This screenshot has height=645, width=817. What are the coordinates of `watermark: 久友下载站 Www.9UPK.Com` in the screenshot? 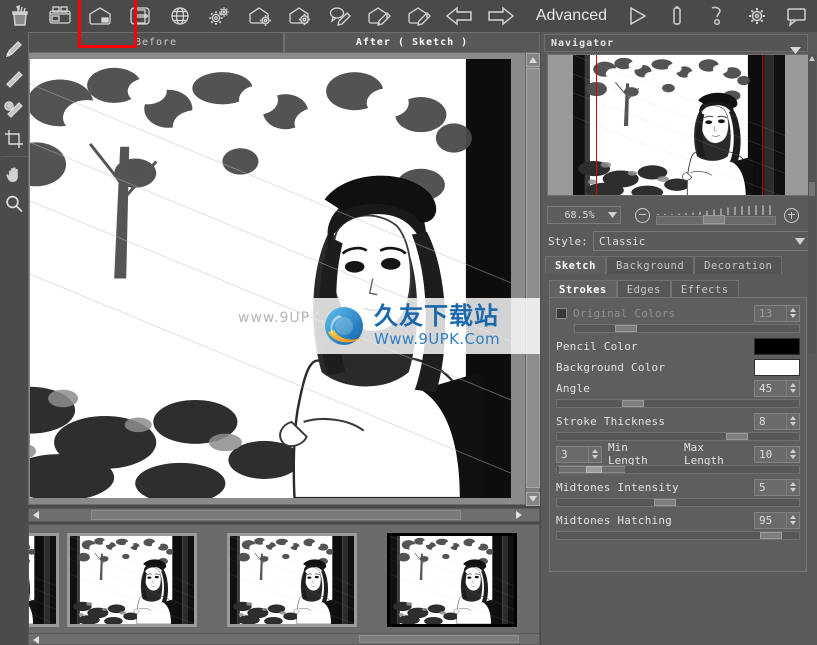 It's located at (425, 326).